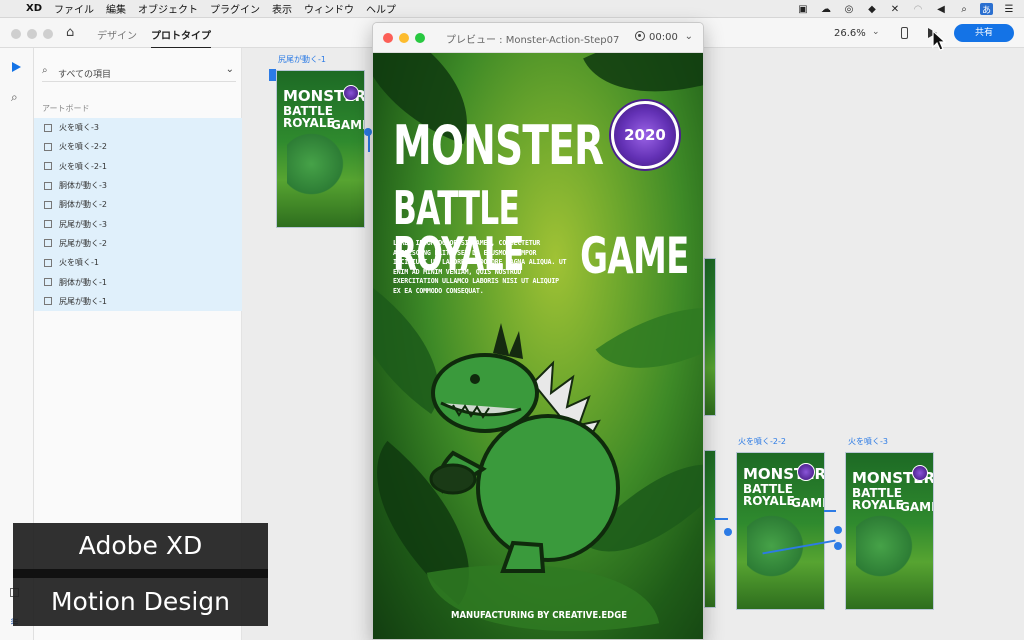  Describe the element at coordinates (941, 9) in the screenshot. I see `sound-icon: ◀` at that location.